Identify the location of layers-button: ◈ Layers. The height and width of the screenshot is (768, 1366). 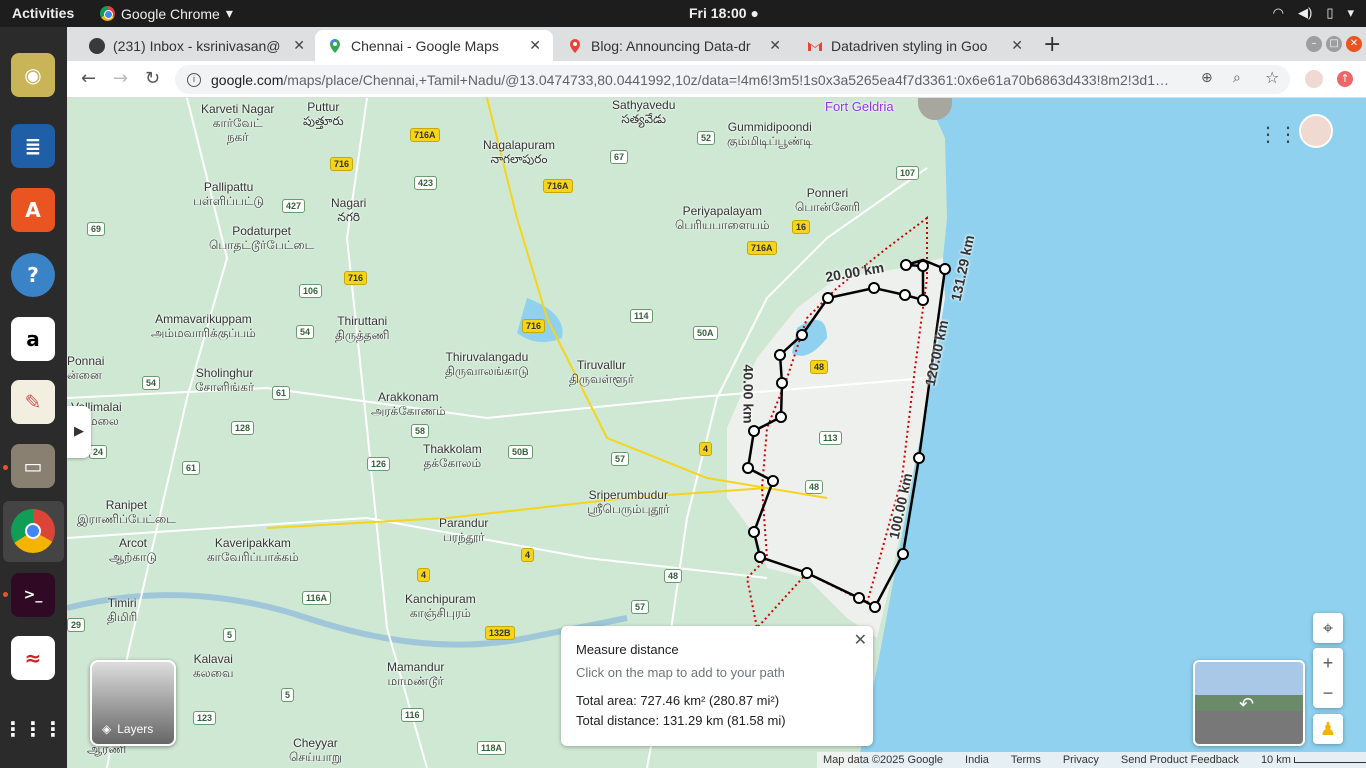
(133, 703).